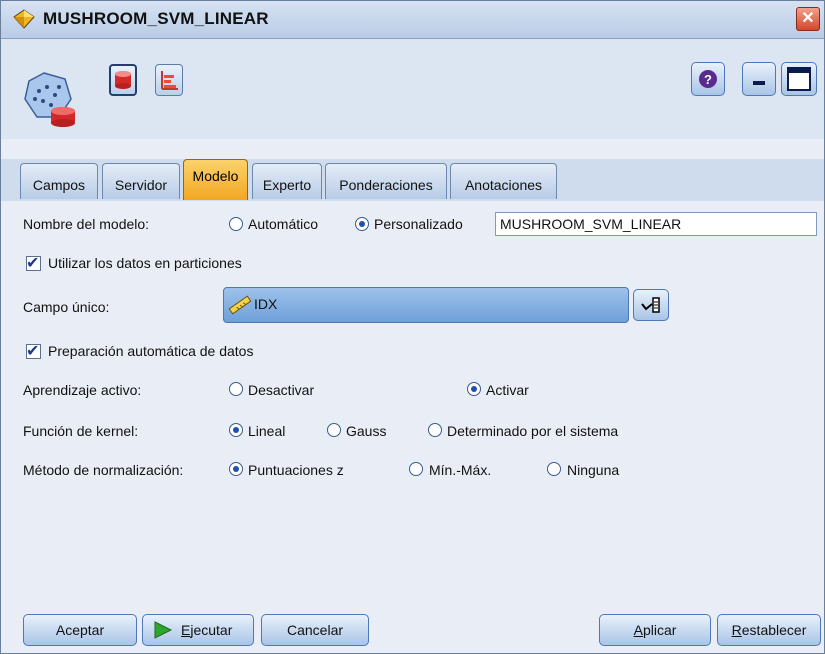 This screenshot has height=654, width=825. I want to click on tab-experto: Experto, so click(287, 181).